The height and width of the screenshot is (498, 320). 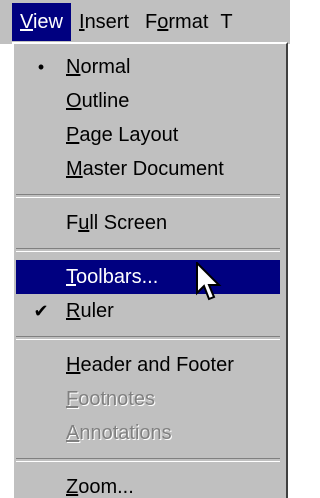 I want to click on menu-item-footnotes-label: ootnotes, so click(x=116, y=399).